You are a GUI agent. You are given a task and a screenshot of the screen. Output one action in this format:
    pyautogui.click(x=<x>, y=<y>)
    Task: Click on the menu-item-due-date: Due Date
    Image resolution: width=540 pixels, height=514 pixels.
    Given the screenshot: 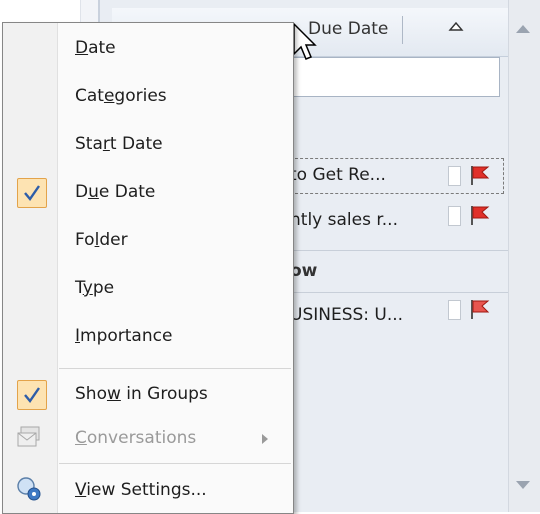 What is the action you would take?
    pyautogui.click(x=148, y=193)
    